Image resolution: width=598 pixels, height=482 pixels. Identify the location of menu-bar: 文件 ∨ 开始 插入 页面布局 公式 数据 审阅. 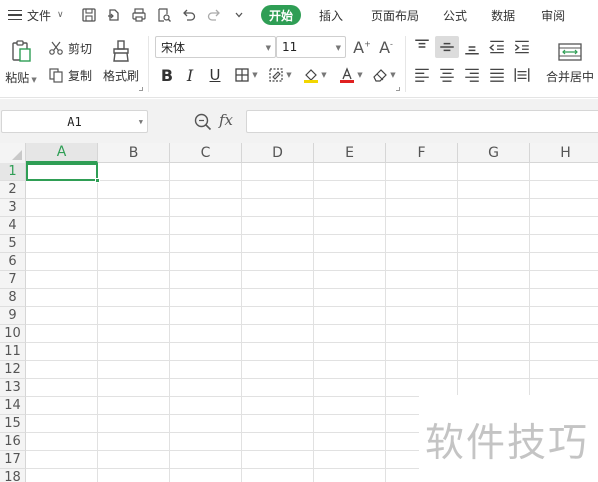
(299, 15).